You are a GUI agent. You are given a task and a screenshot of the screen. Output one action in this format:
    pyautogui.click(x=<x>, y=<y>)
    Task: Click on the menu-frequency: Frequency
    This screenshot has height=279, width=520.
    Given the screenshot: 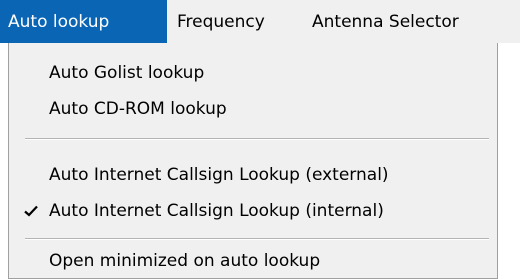 What is the action you would take?
    pyautogui.click(x=238, y=21)
    